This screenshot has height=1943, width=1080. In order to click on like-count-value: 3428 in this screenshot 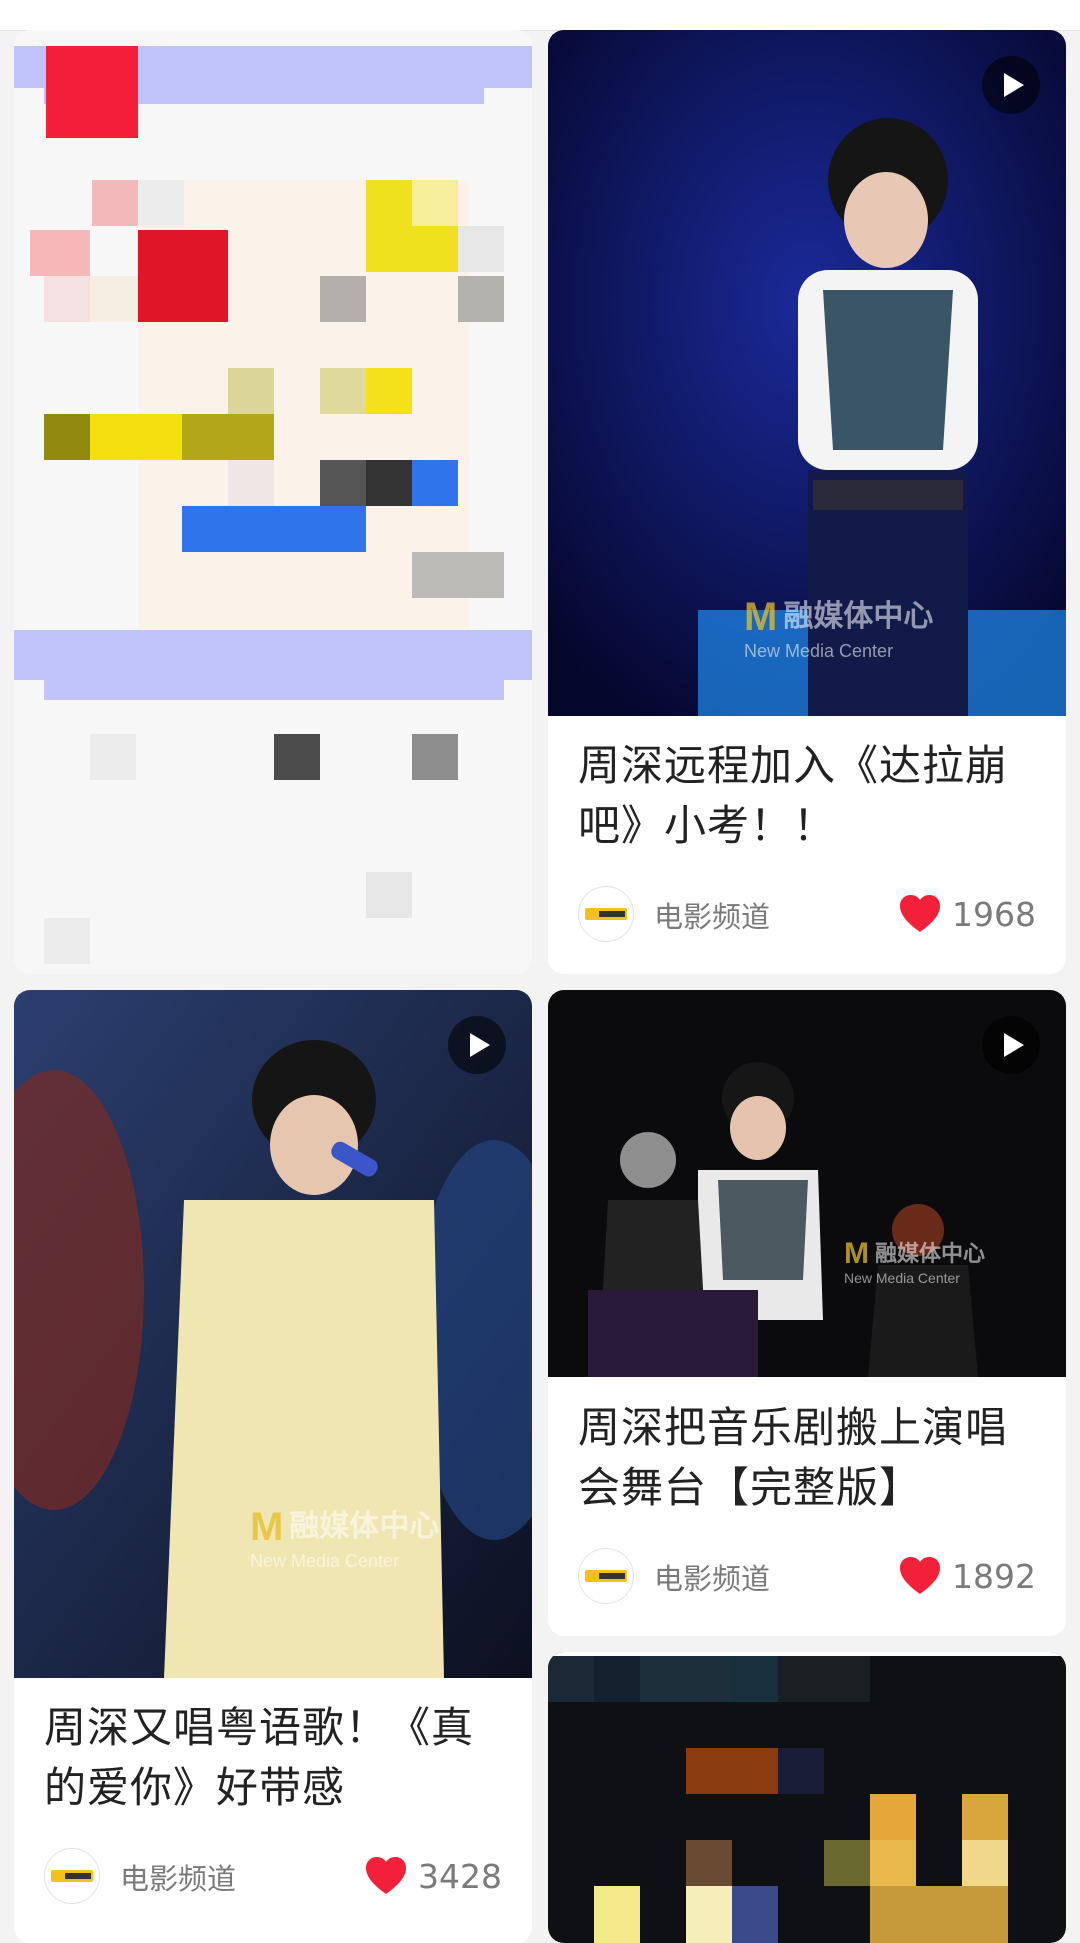, I will do `click(460, 1876)`.